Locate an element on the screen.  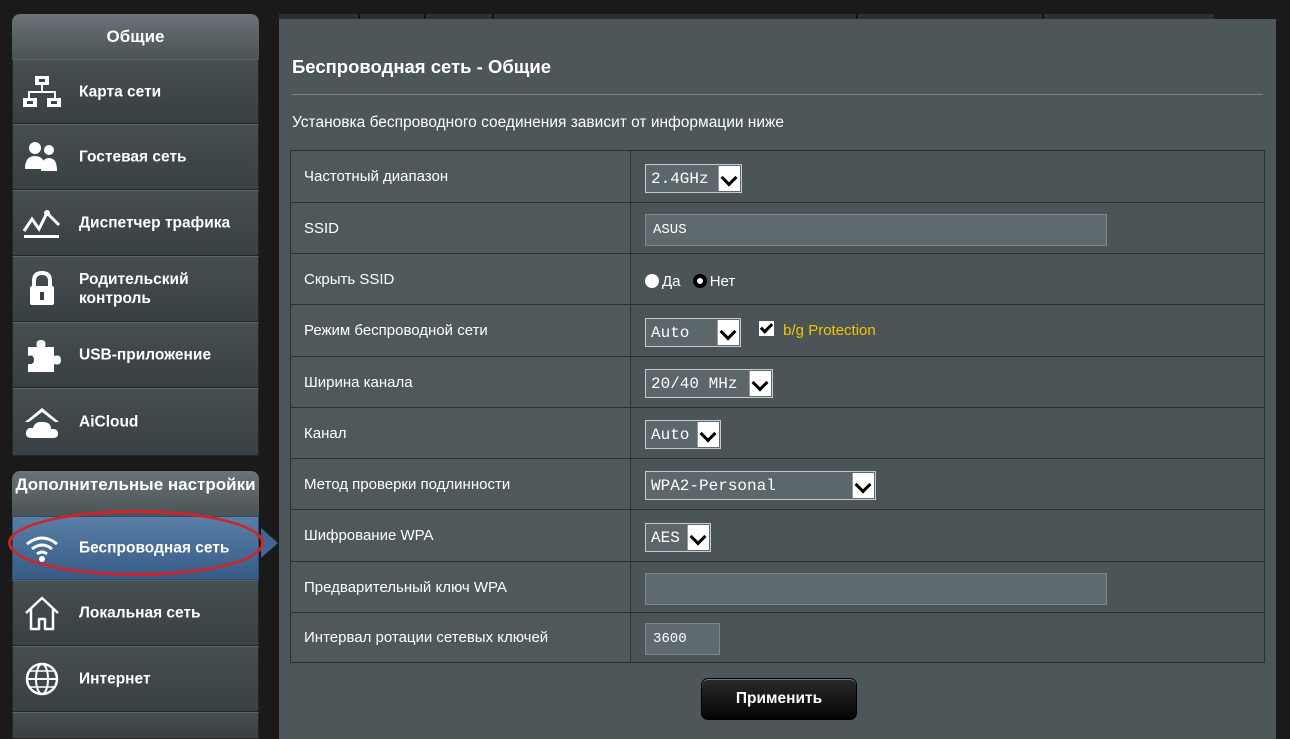
row-ssid: SSID ASUS is located at coordinates (777, 228).